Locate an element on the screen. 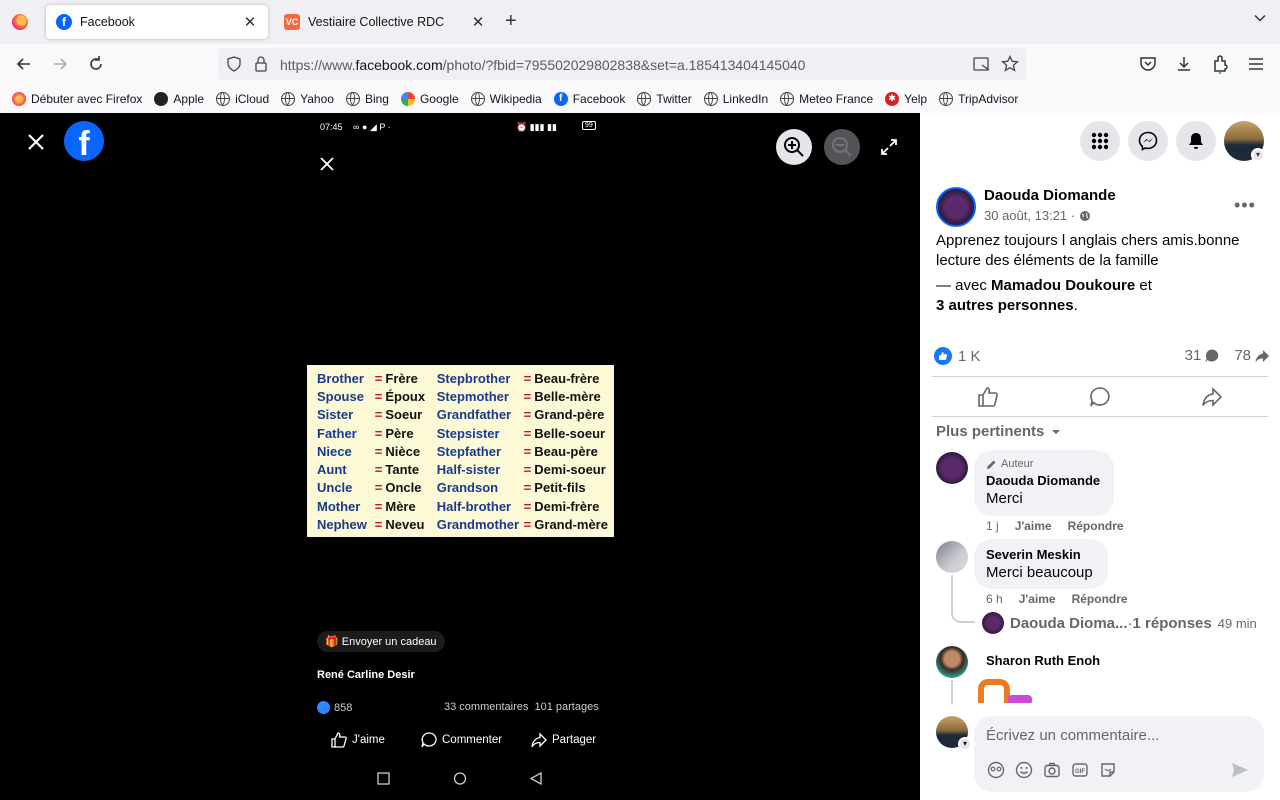 The height and width of the screenshot is (800, 1280). bookmark-twitter: Twitter is located at coordinates (664, 98).